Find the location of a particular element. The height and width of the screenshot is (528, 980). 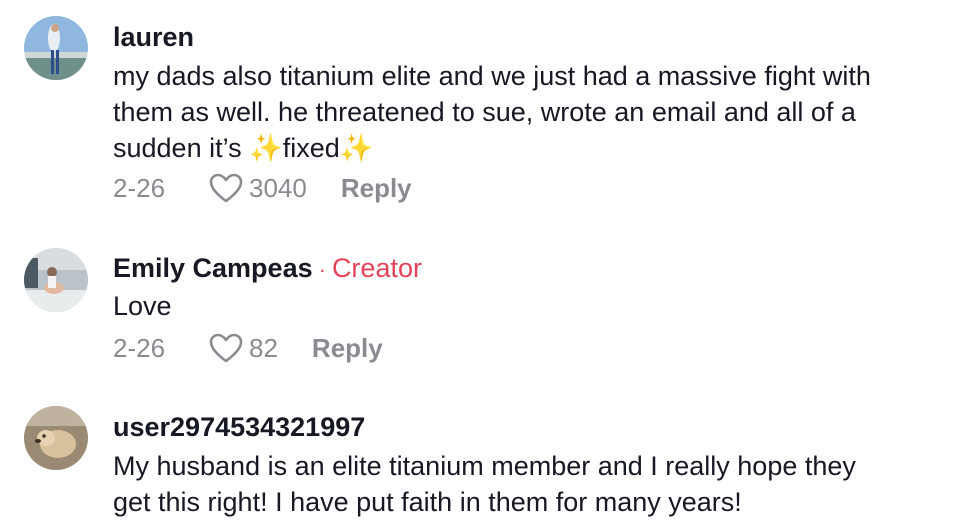

comment-username: user2974534321997 is located at coordinates (239, 427).